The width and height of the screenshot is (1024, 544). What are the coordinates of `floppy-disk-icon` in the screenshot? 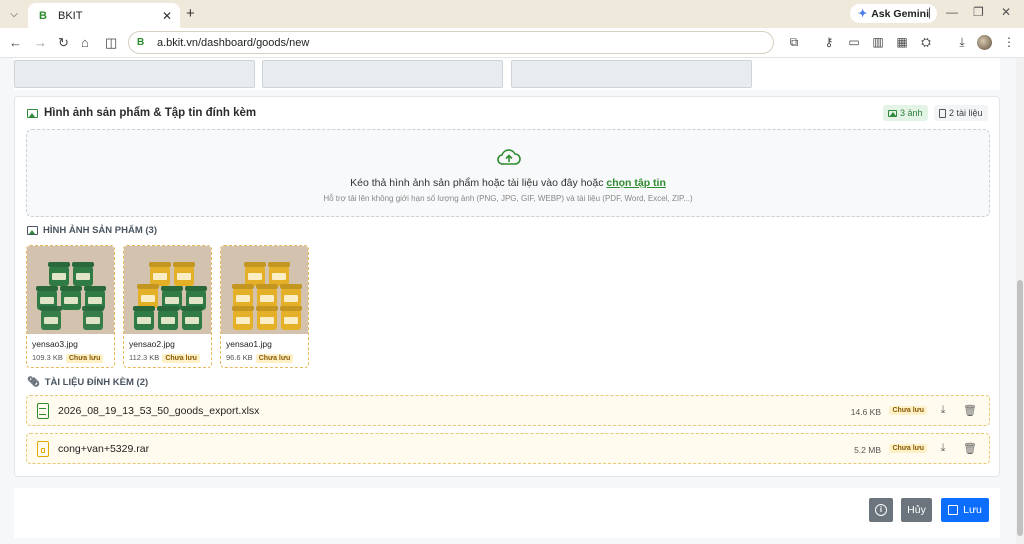 It's located at (953, 510).